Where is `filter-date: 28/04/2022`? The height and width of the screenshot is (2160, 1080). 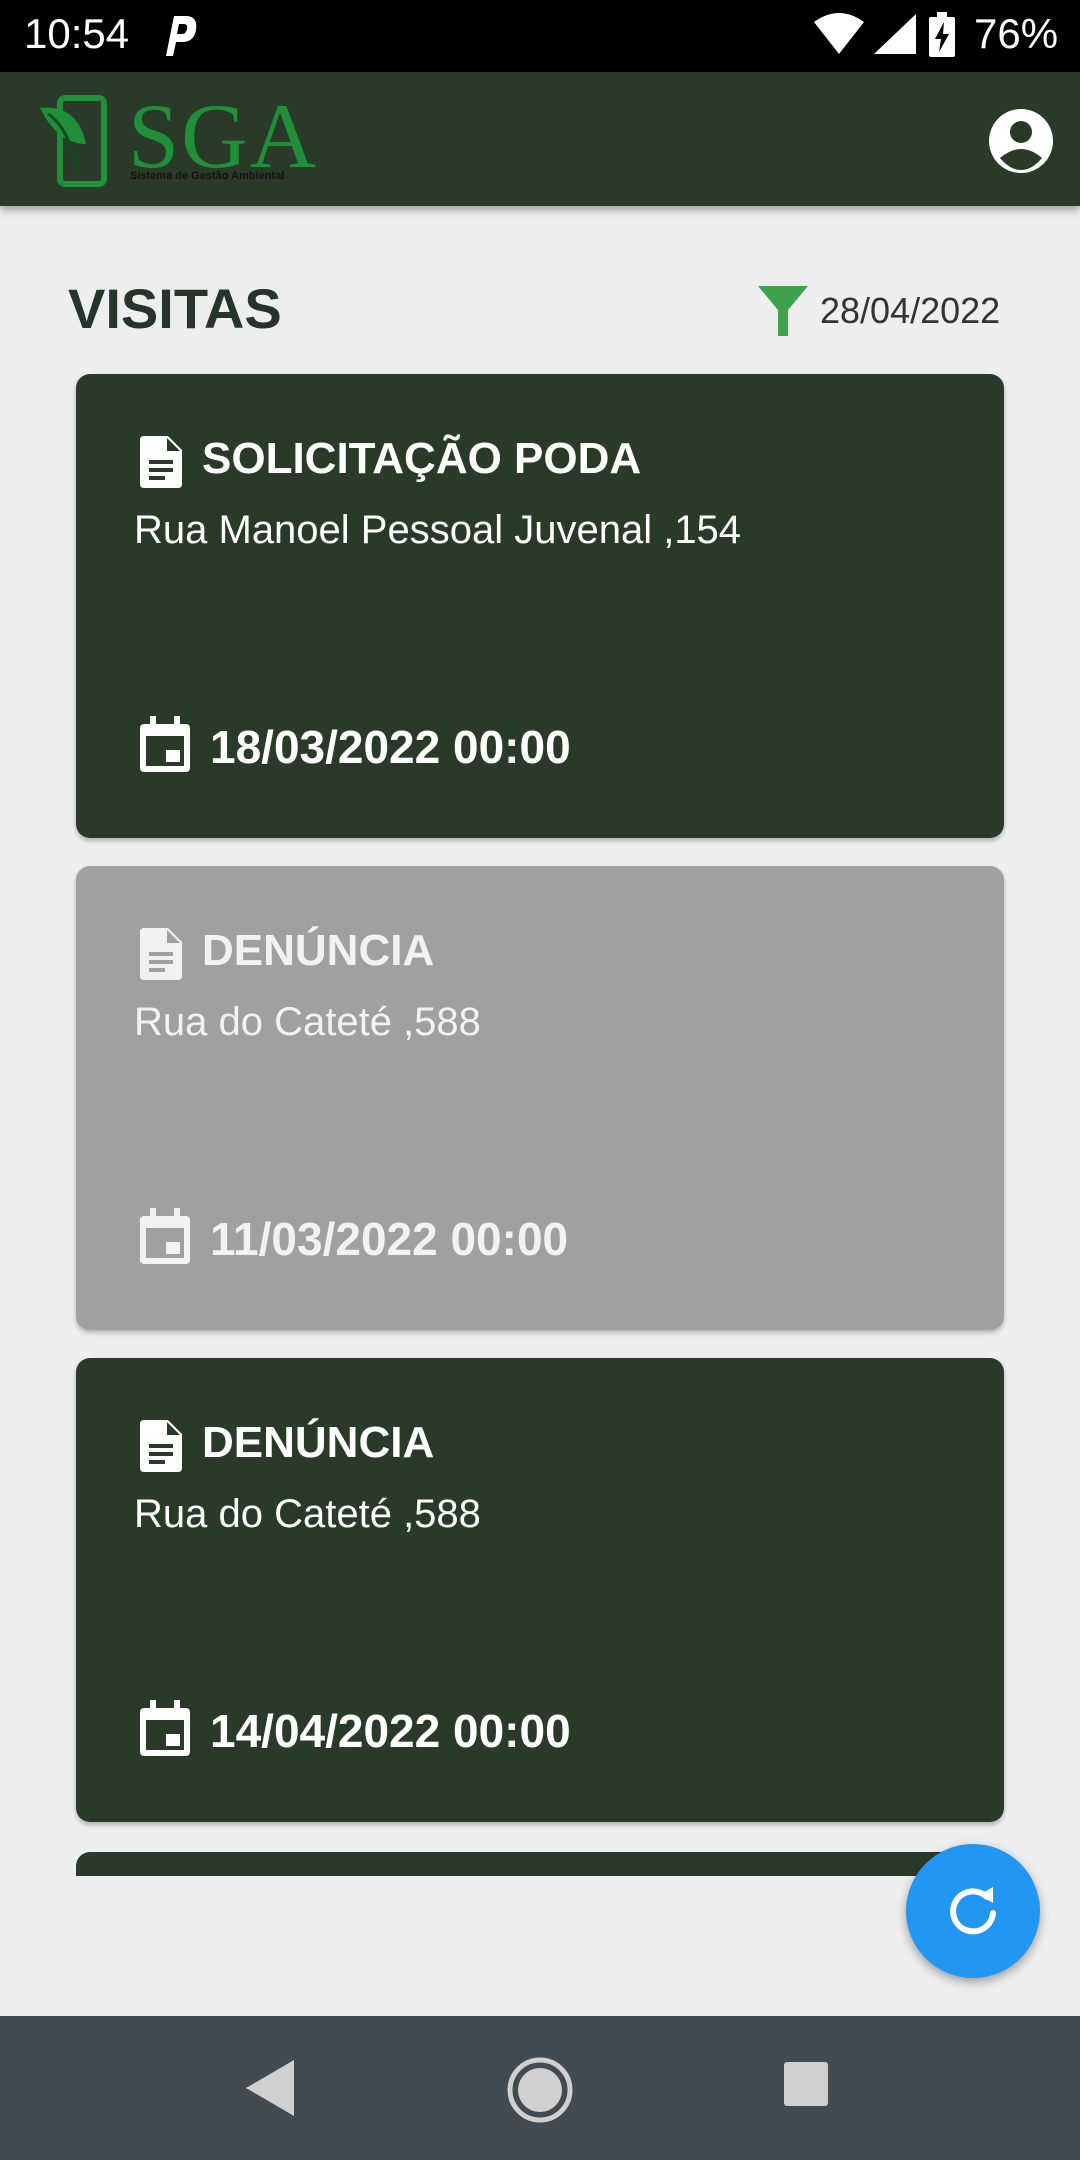 filter-date: 28/04/2022 is located at coordinates (910, 311).